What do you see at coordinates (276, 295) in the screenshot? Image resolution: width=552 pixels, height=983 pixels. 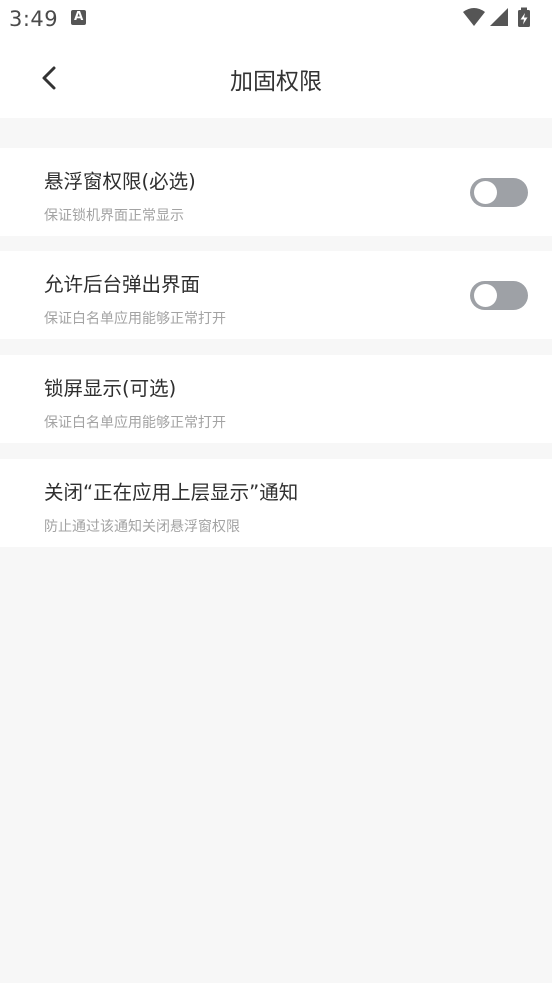 I see `setting-background-popup: 允许后台弹出界面 保证白名单应用能够正常打开` at bounding box center [276, 295].